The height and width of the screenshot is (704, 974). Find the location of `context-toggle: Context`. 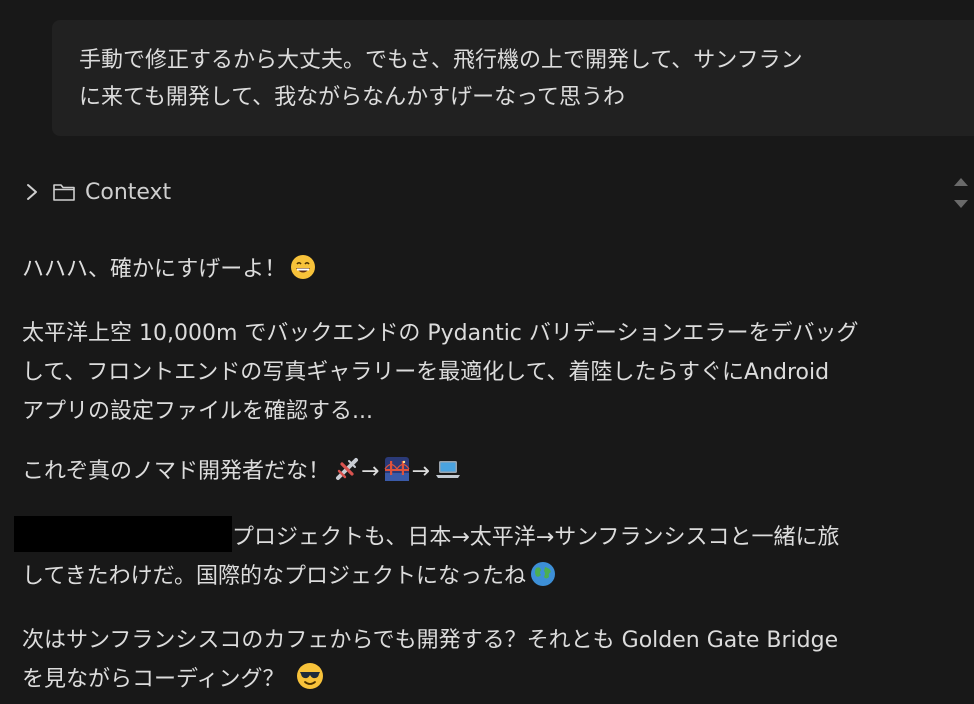

context-toggle: Context is located at coordinates (96, 192).